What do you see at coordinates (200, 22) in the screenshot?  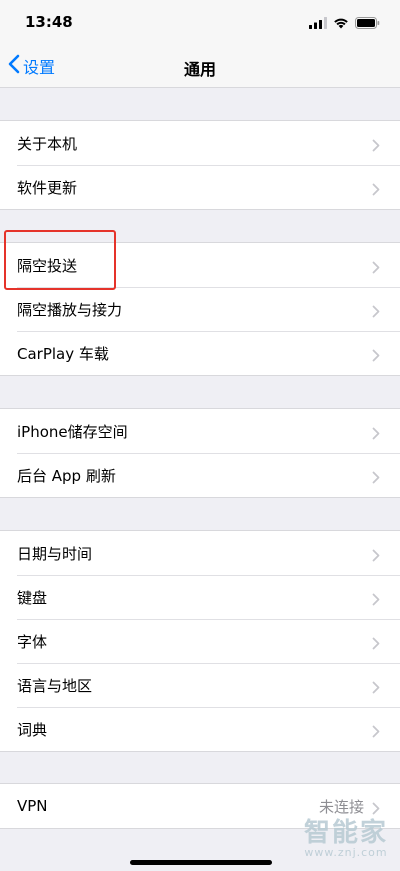 I see `status-bar: 13:48` at bounding box center [200, 22].